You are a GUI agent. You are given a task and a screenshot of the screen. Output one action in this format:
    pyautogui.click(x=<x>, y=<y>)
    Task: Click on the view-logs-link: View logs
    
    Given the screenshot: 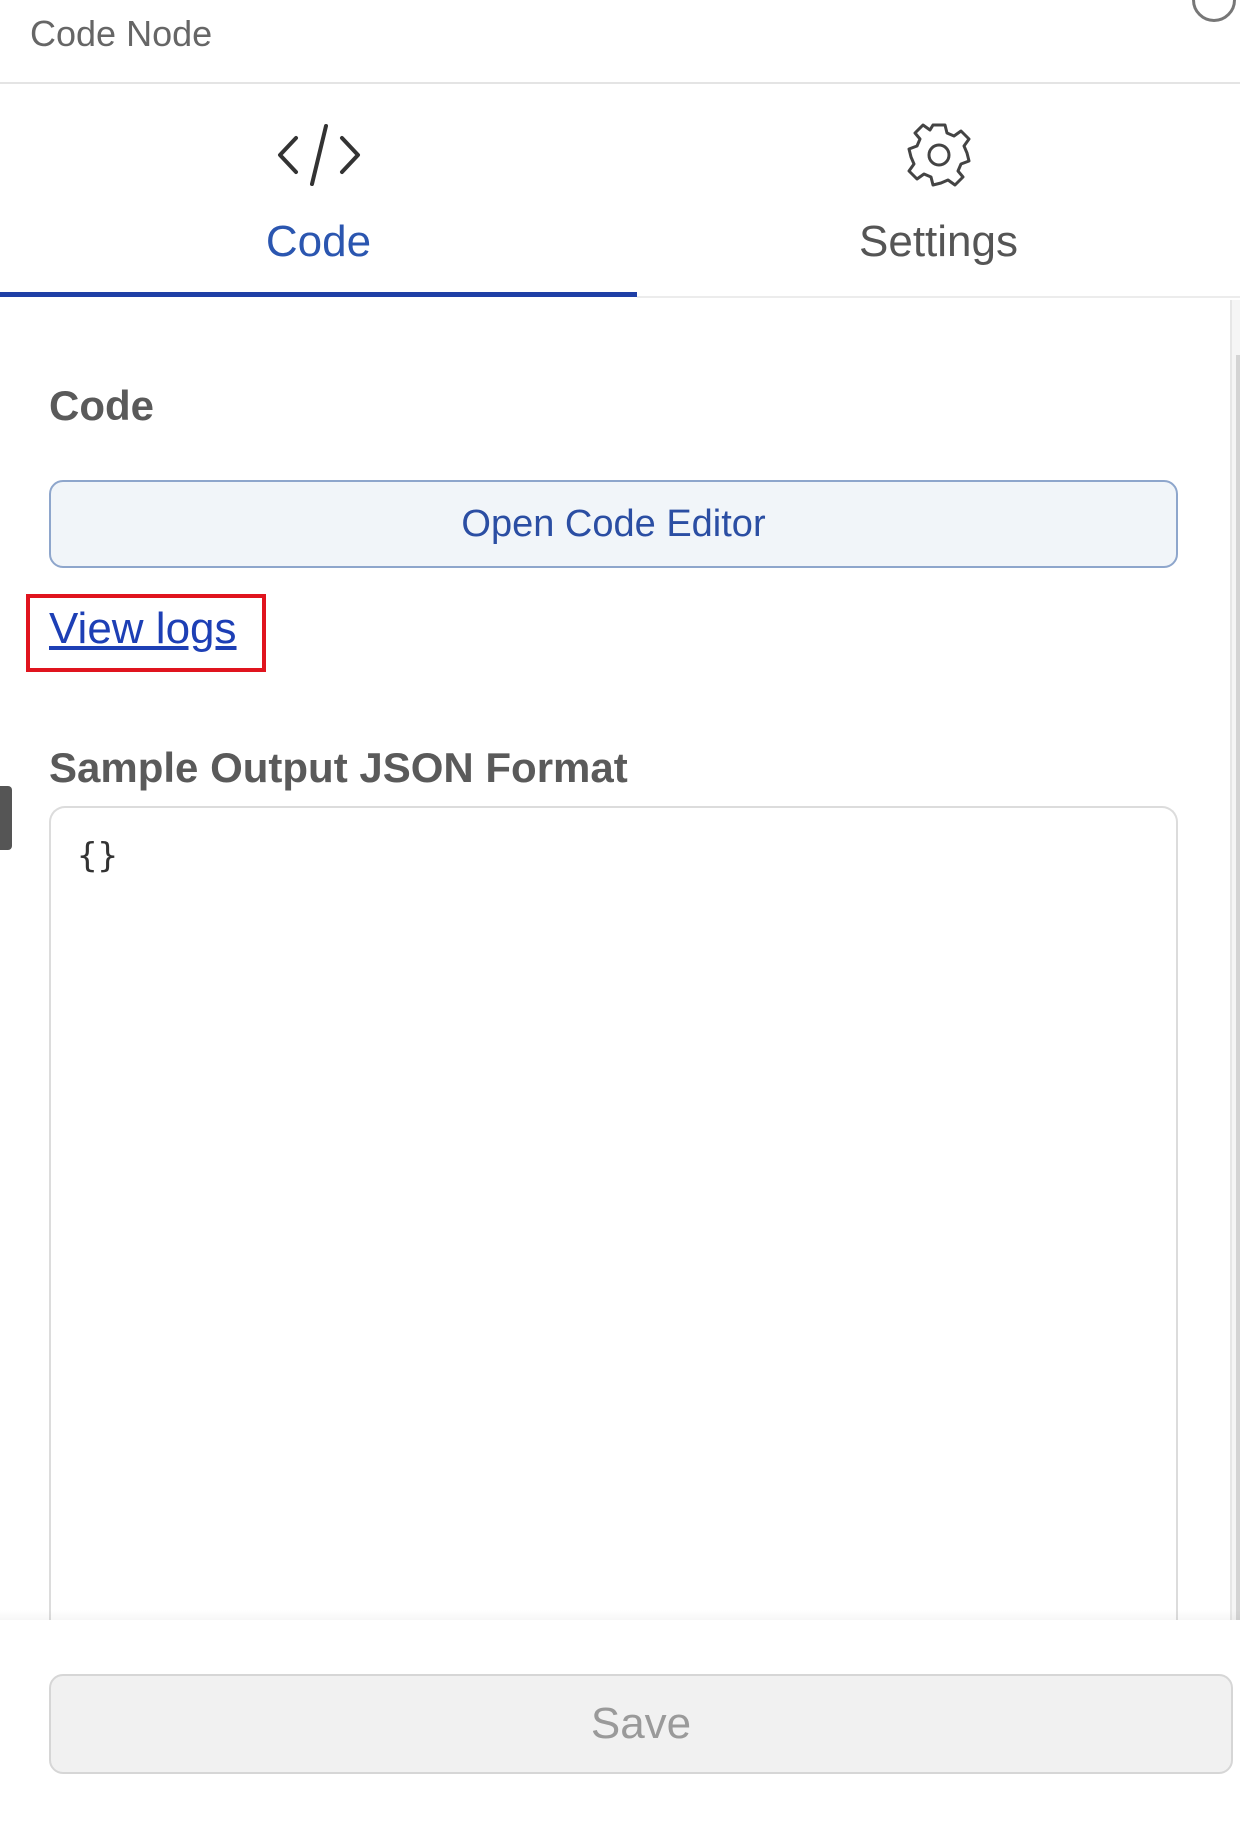 What is the action you would take?
    pyautogui.click(x=143, y=629)
    